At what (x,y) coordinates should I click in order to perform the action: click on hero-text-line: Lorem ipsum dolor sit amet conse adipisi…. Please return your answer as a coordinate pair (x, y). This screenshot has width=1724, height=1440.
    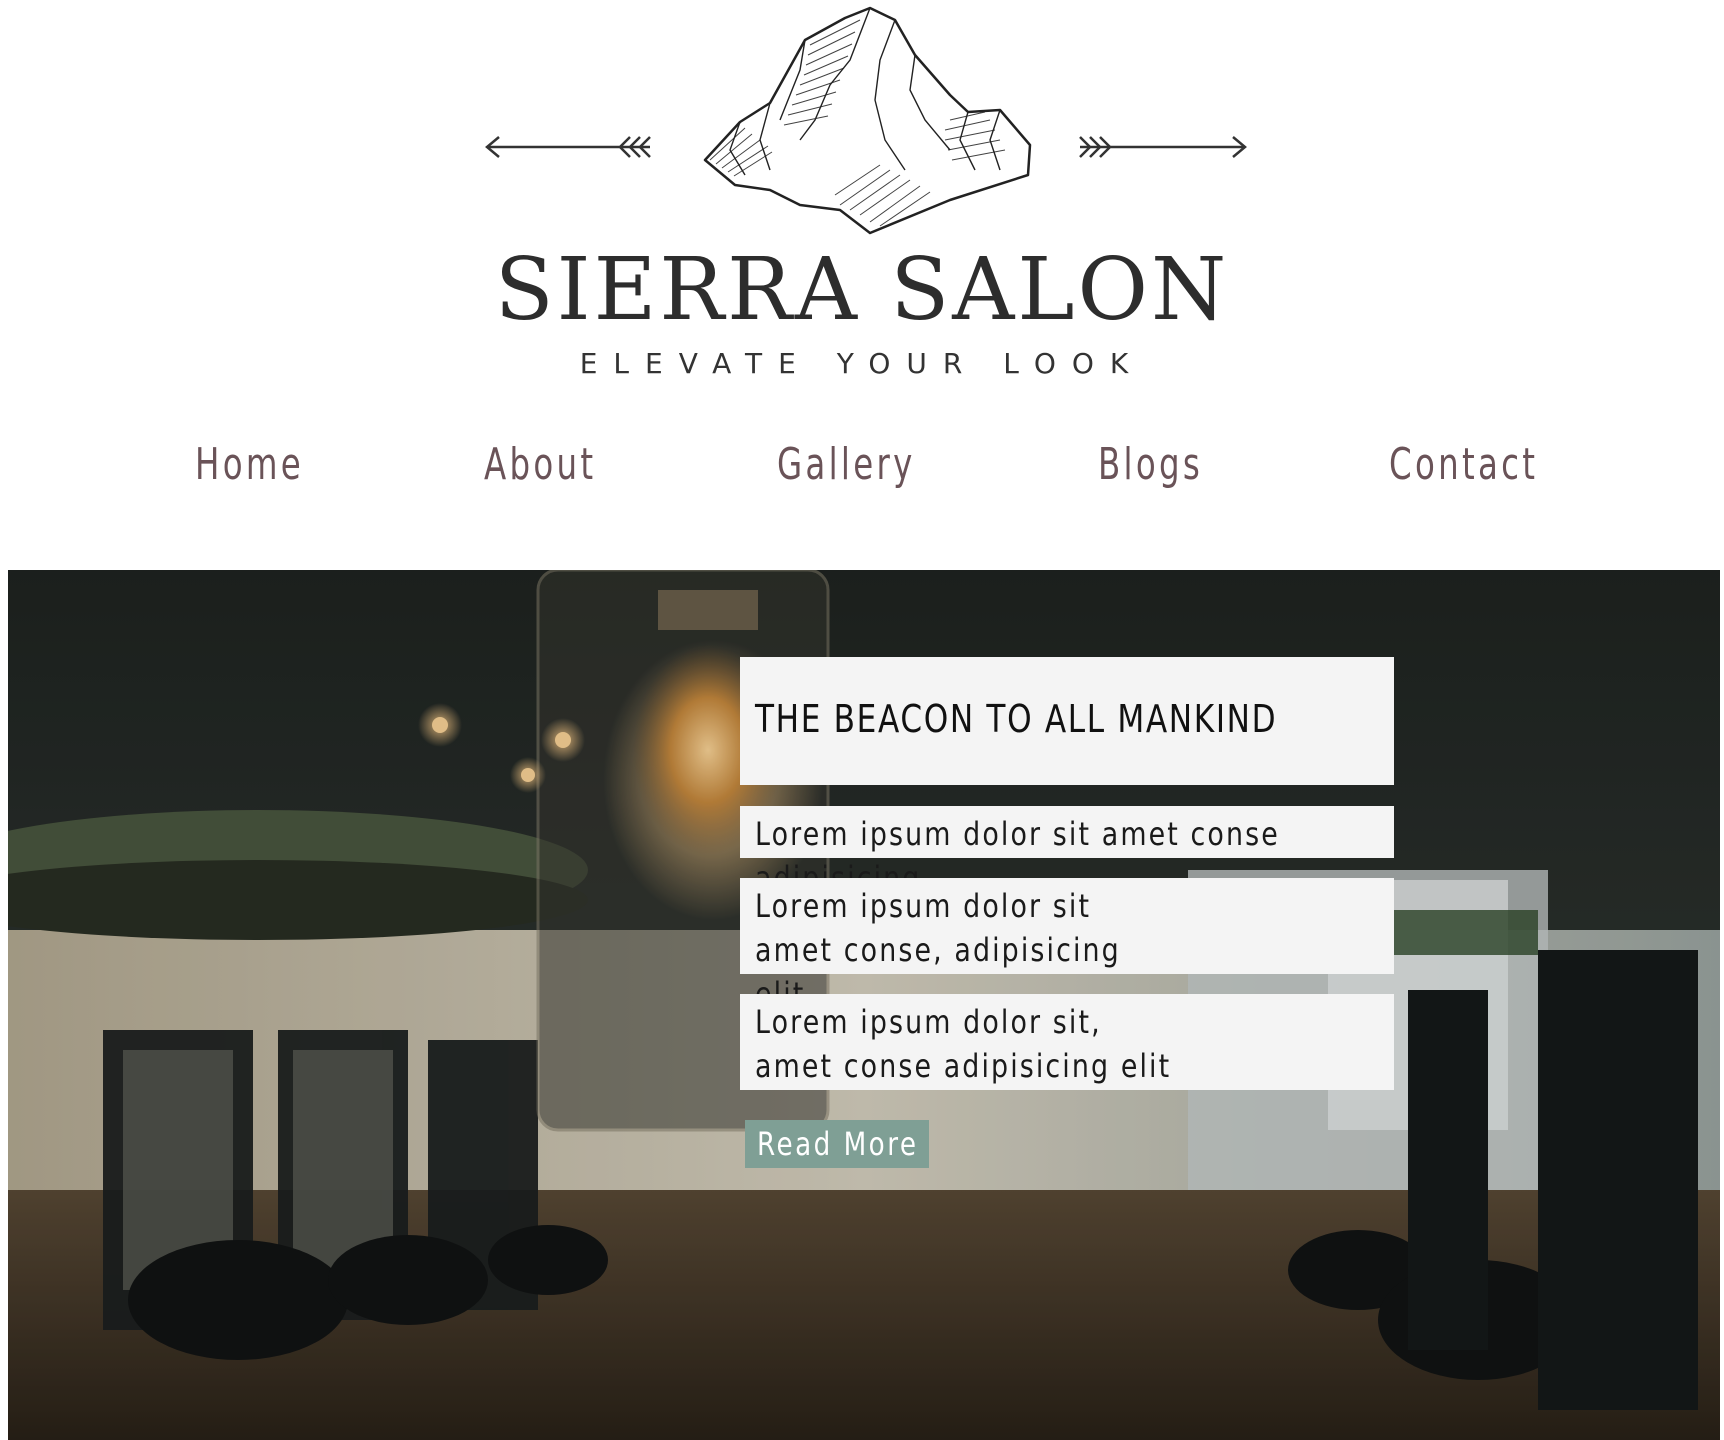
    Looking at the image, I should click on (1067, 851).